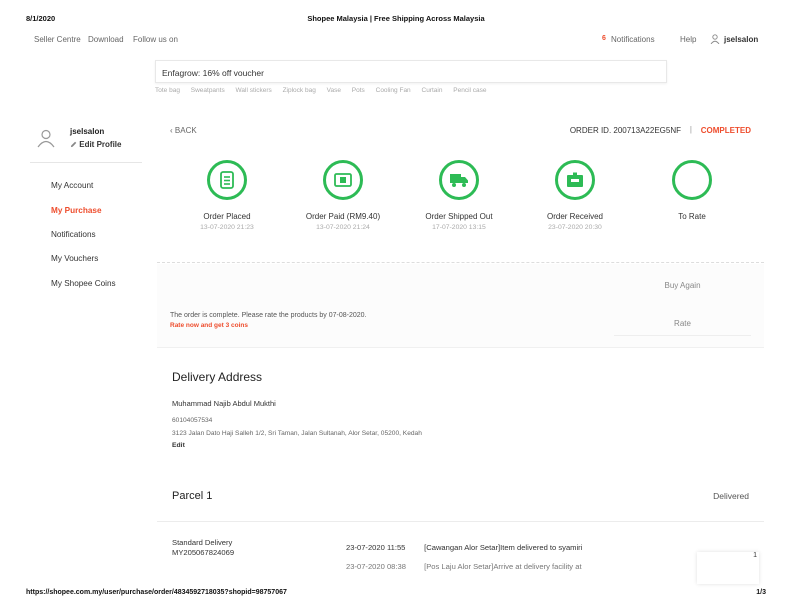 This screenshot has width=792, height=612. Describe the element at coordinates (741, 39) in the screenshot. I see `account-username: jselsalon` at that location.